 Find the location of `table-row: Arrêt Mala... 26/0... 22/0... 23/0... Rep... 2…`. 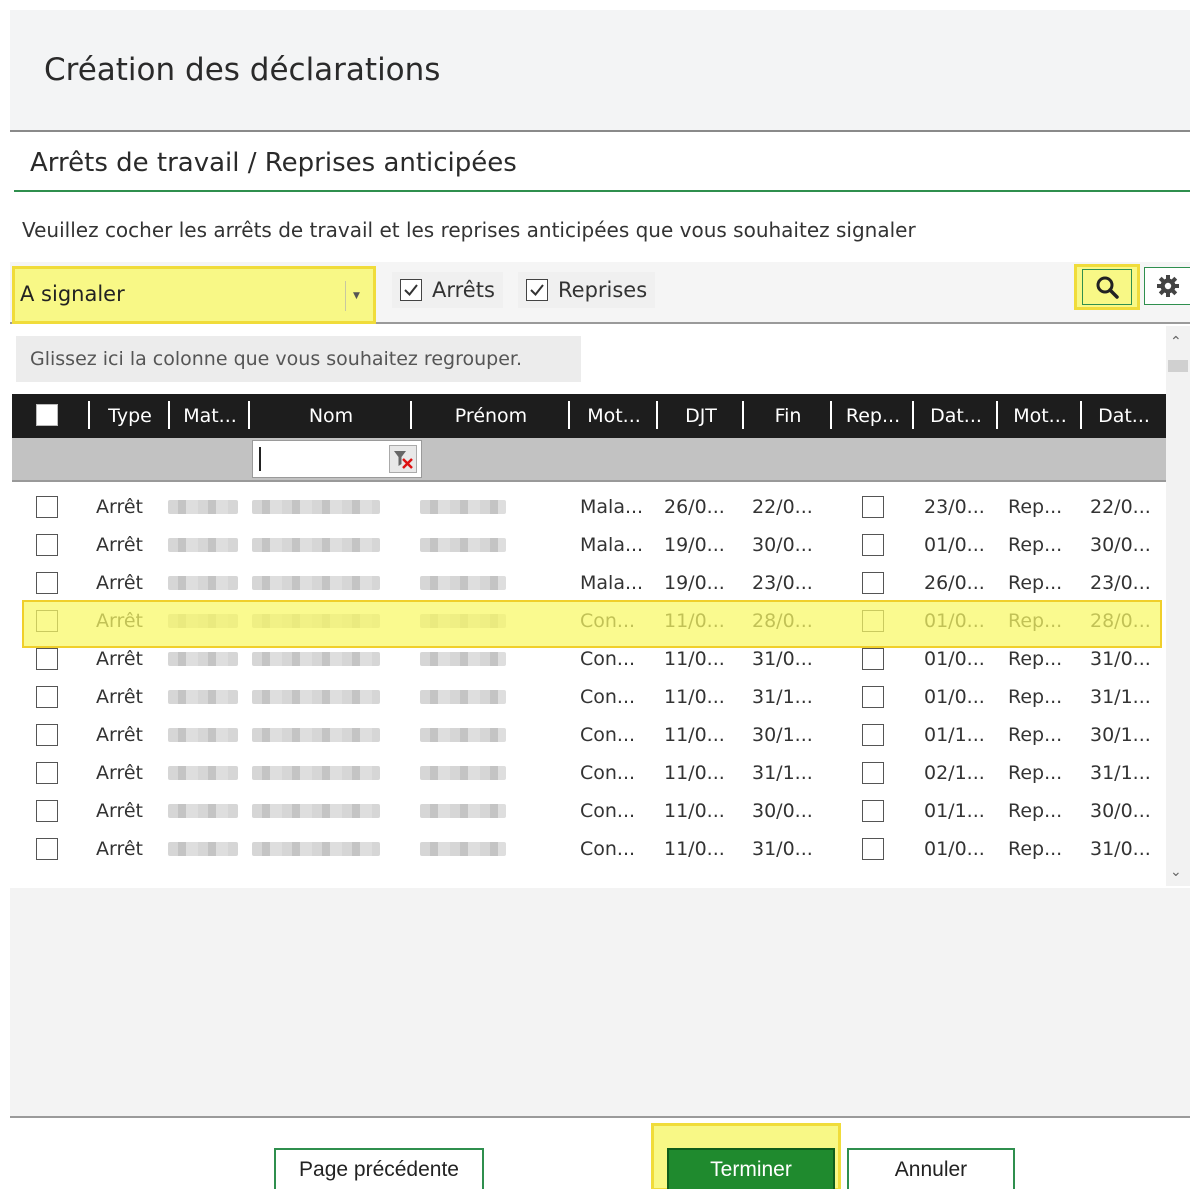

table-row: Arrêt Mala... 26/0... 22/0... 23/0... Rep... 2… is located at coordinates (589, 507).